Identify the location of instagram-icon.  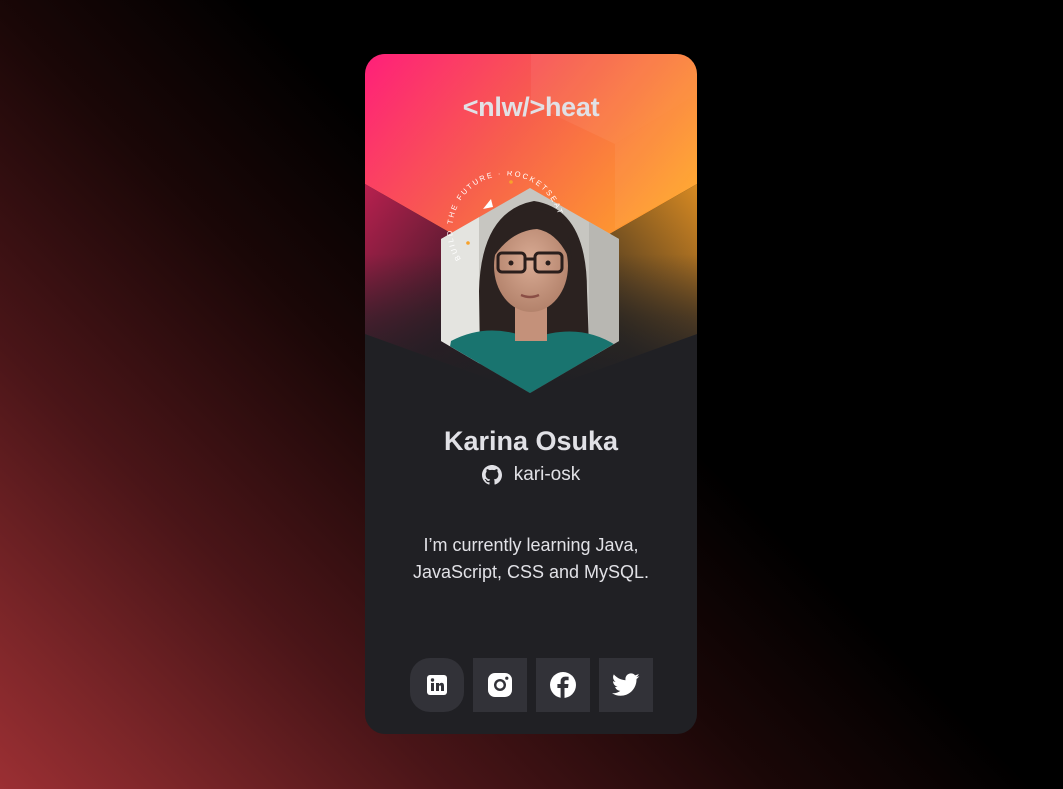
(500, 685).